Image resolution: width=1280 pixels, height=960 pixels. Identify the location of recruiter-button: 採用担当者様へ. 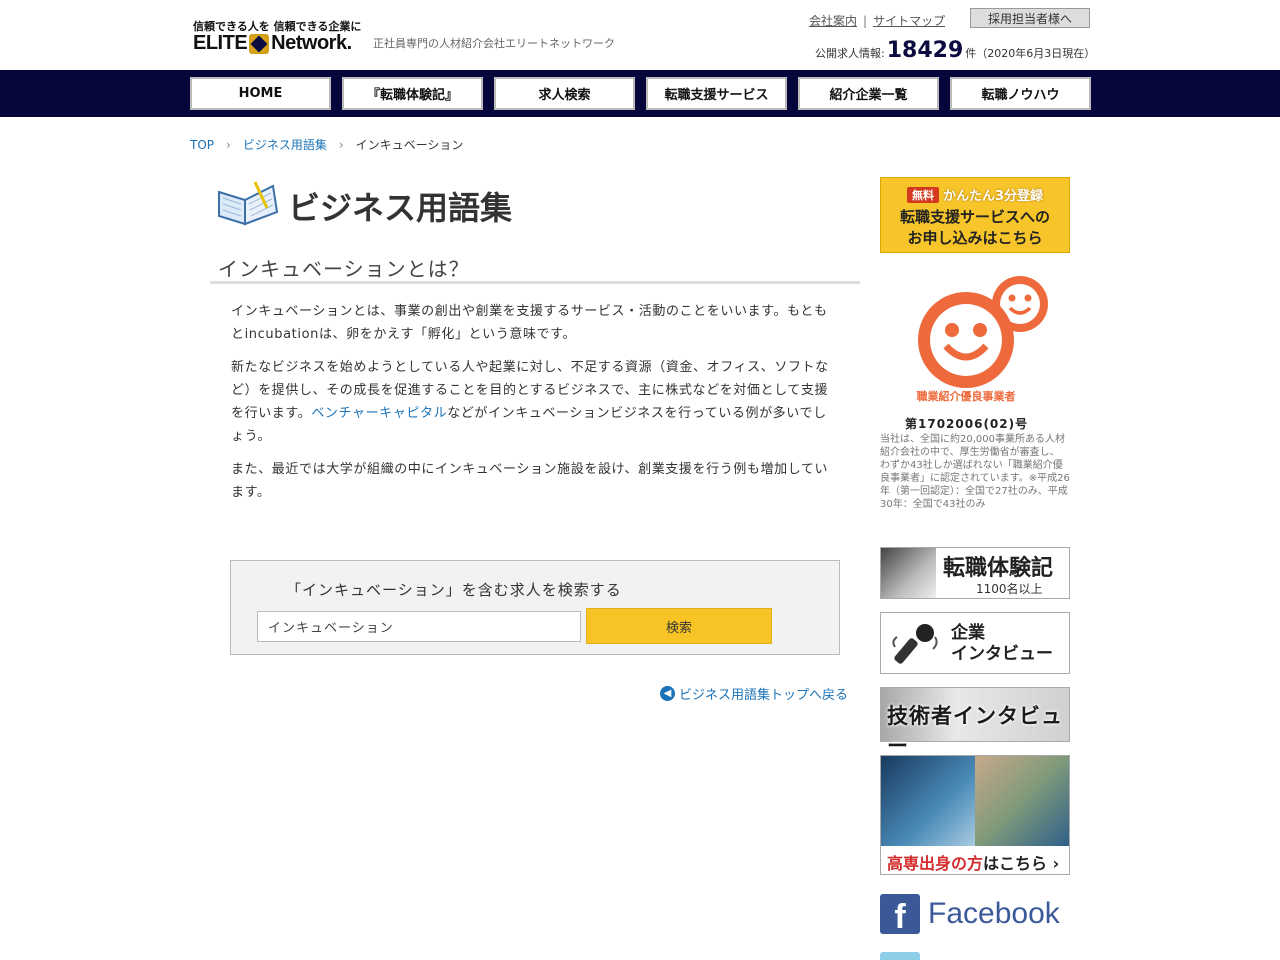
(1030, 18).